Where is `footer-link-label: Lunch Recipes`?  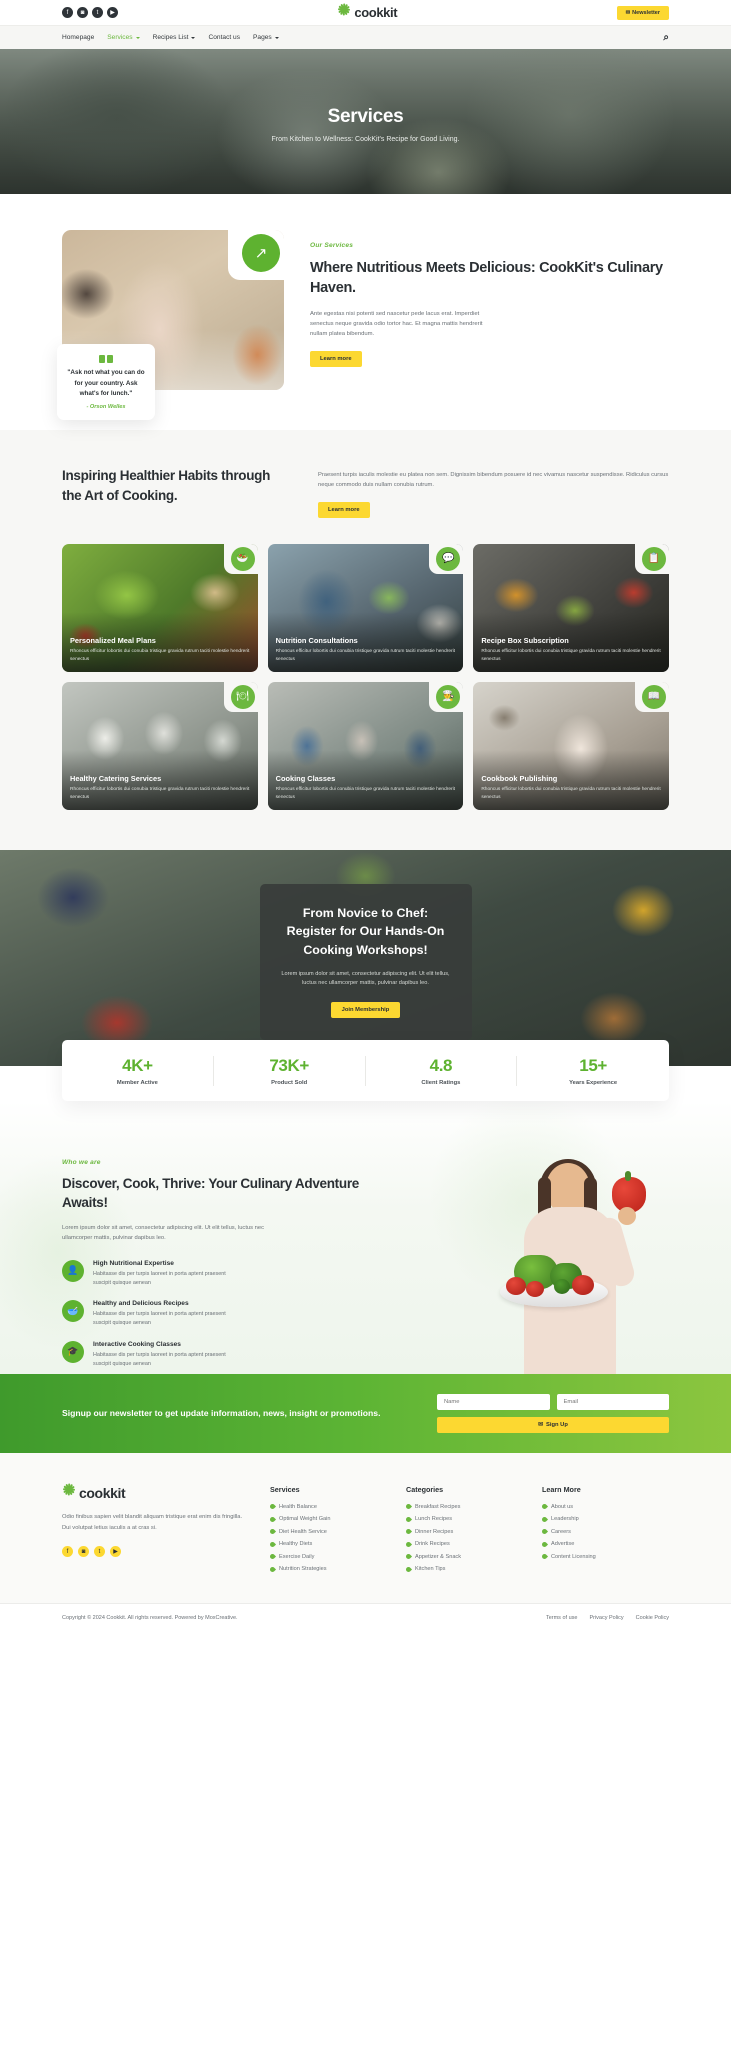
footer-link-label: Lunch Recipes is located at coordinates (434, 1519).